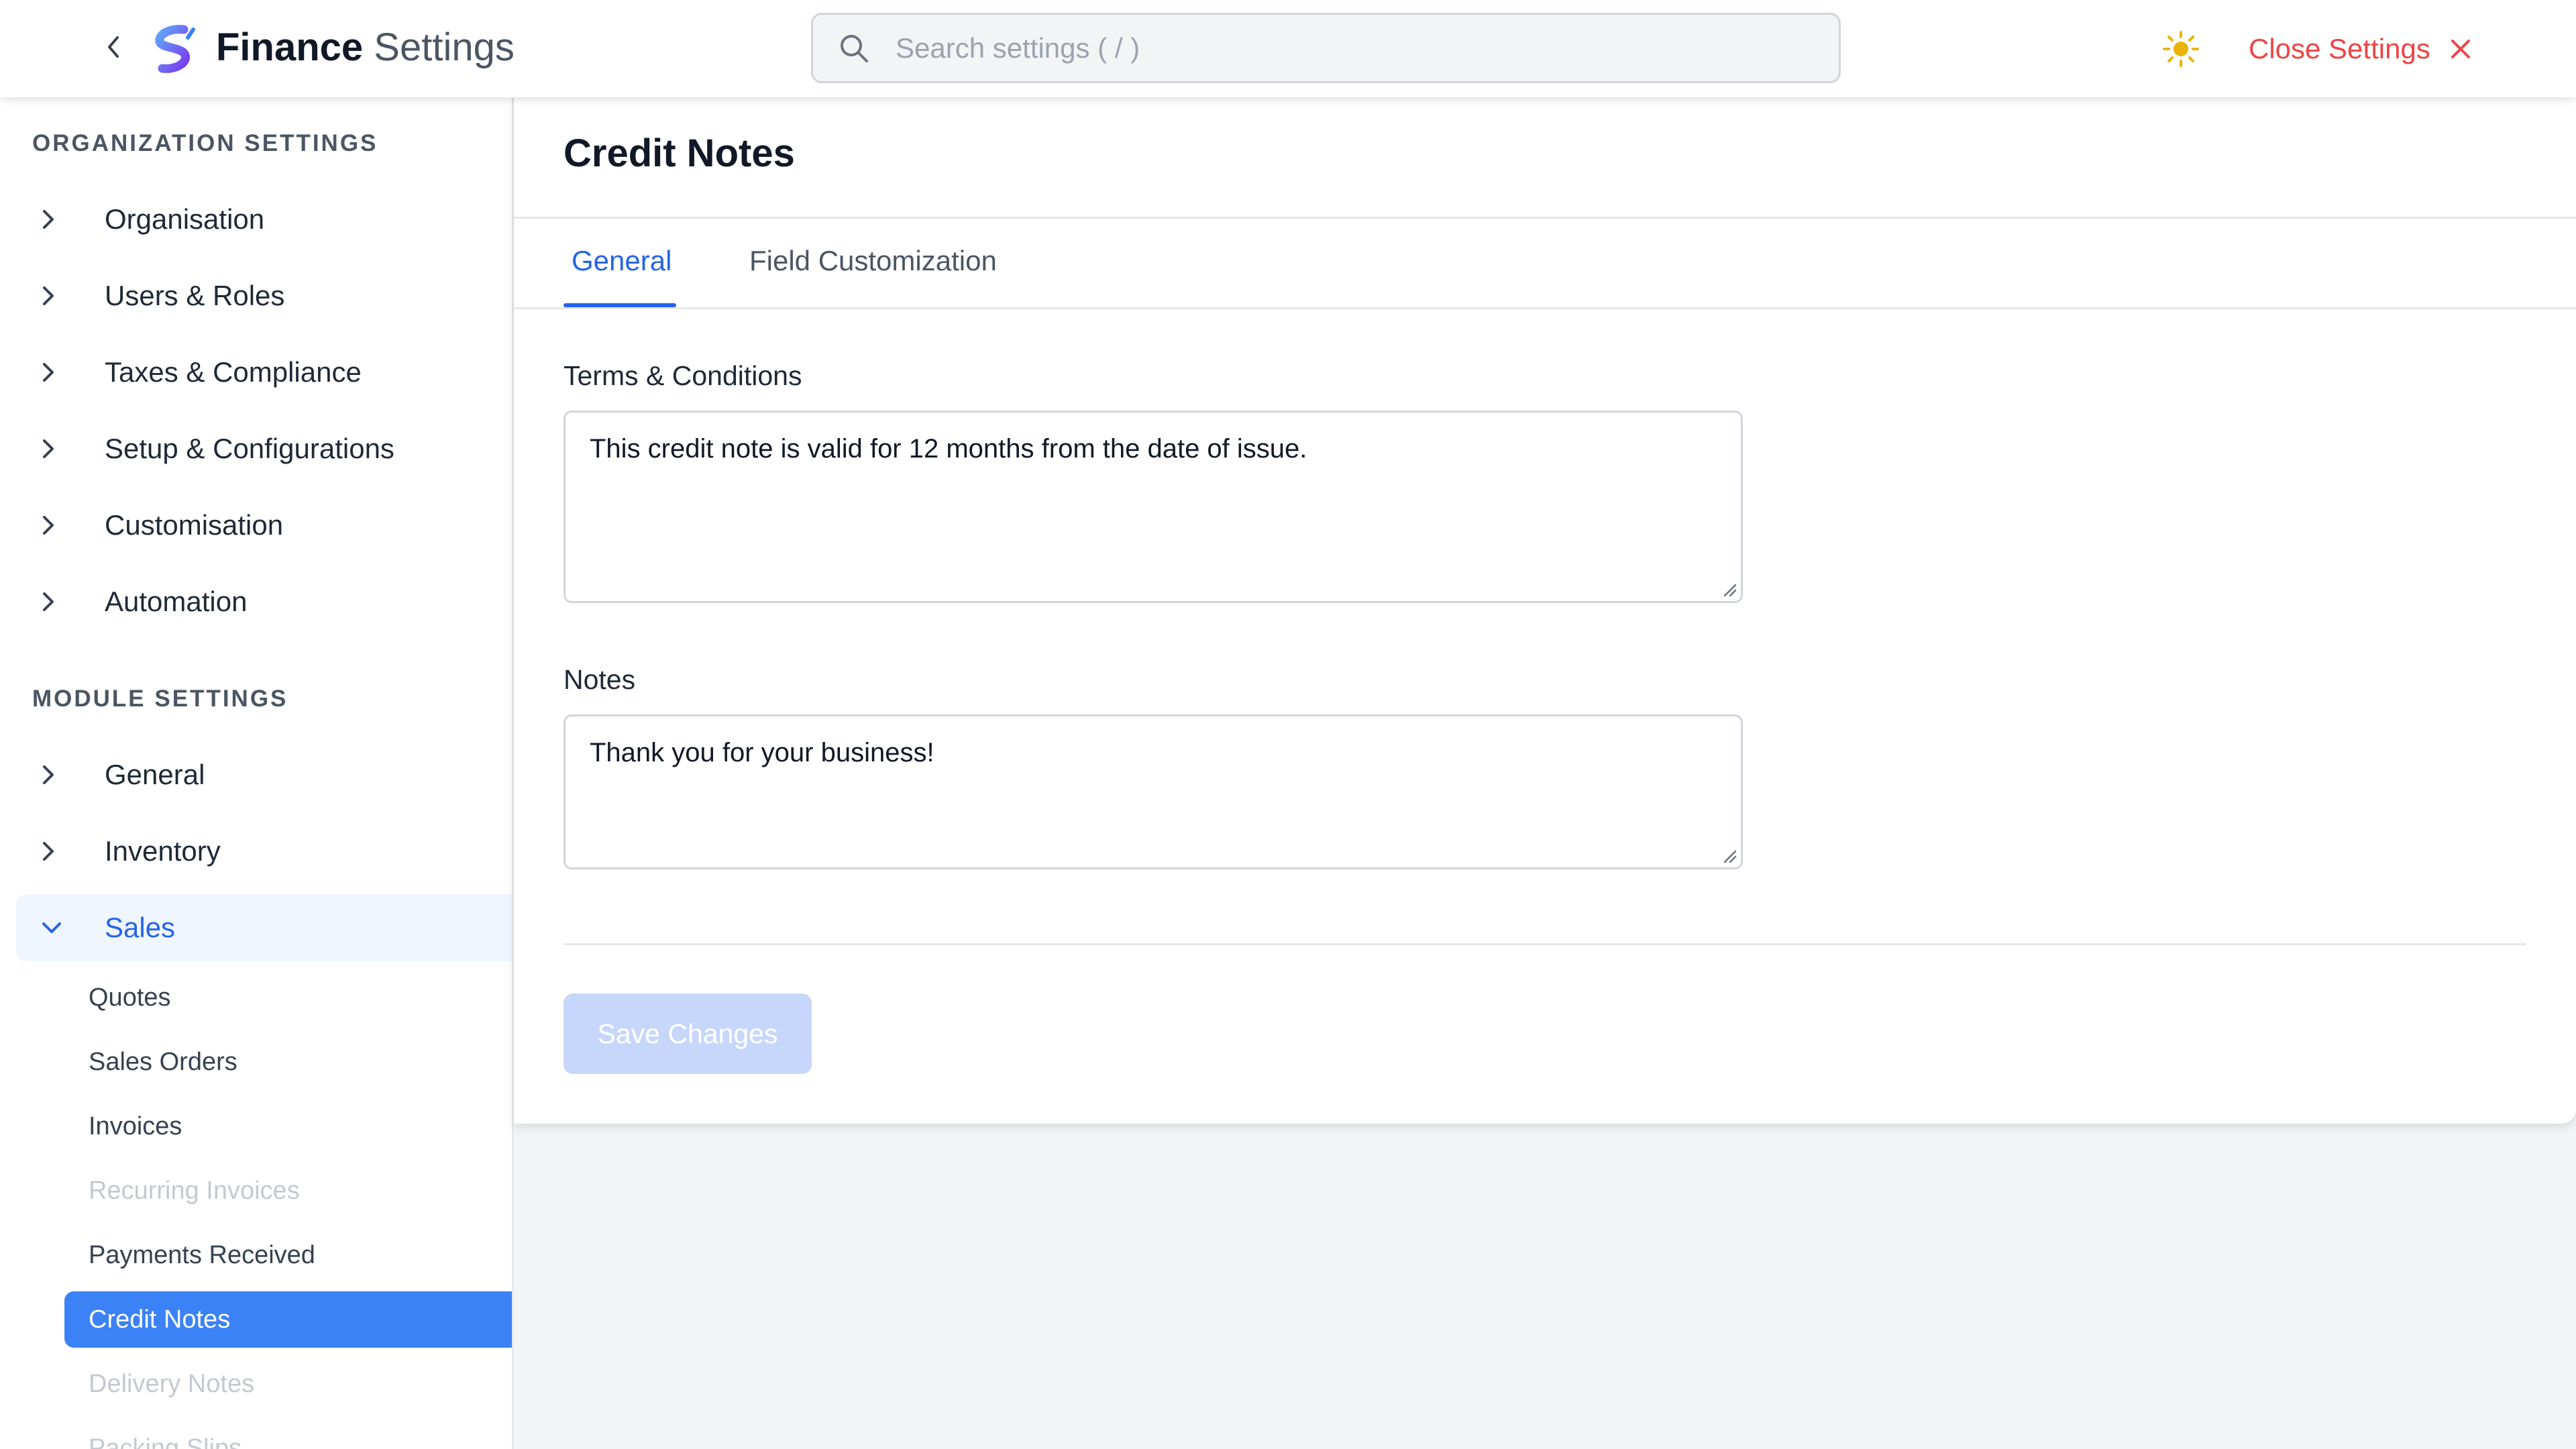  What do you see at coordinates (155, 774) in the screenshot?
I see `sidebar-item-label: General` at bounding box center [155, 774].